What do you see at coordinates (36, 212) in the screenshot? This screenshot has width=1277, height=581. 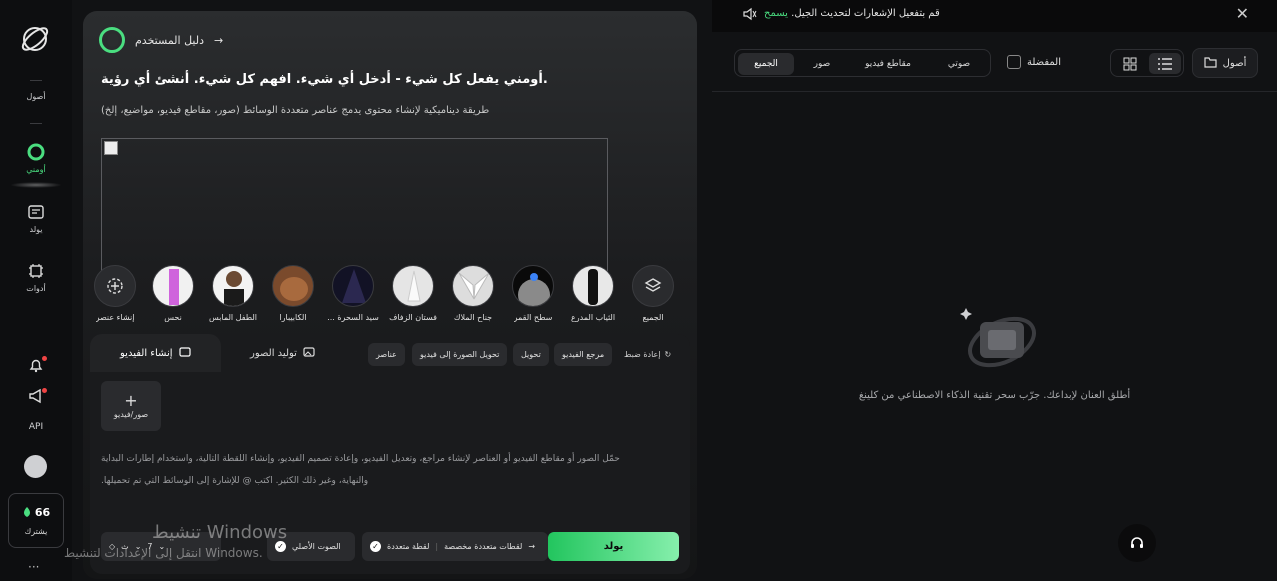 I see `generate-icon` at bounding box center [36, 212].